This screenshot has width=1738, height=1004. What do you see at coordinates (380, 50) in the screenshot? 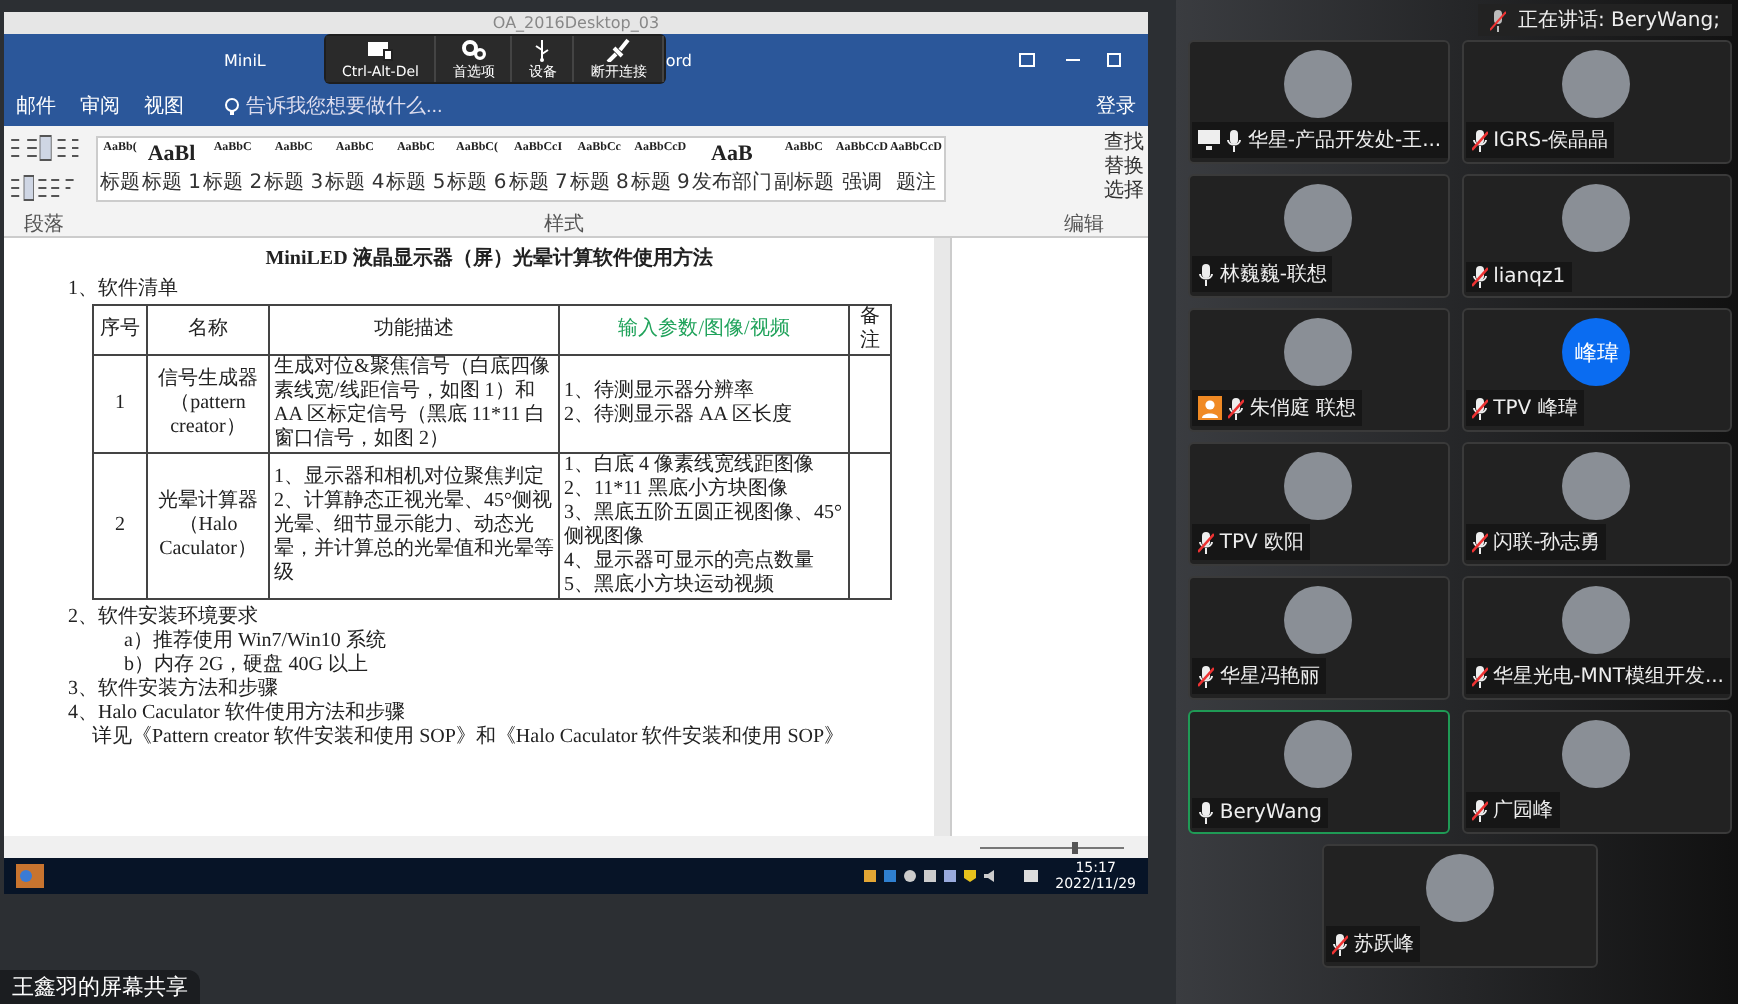
I see `keyboard-icon` at bounding box center [380, 50].